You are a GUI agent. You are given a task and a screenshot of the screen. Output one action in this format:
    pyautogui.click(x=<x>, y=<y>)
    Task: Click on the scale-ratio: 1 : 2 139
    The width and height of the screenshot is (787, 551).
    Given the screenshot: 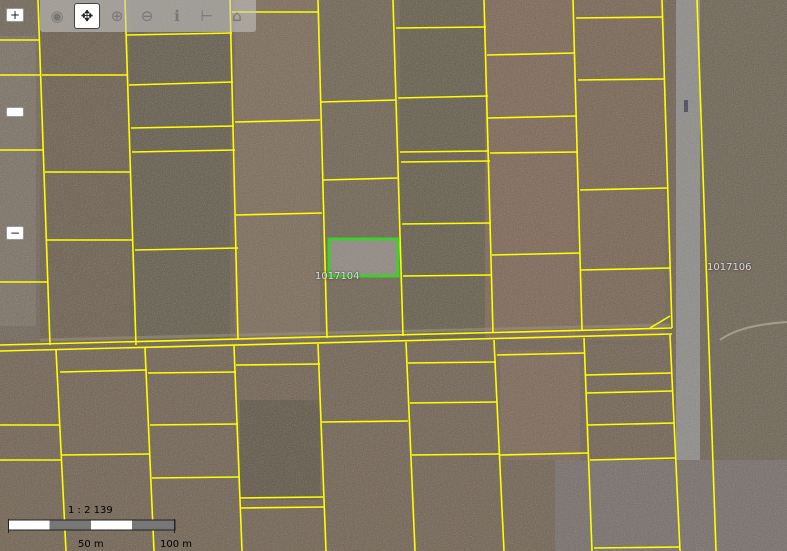 What is the action you would take?
    pyautogui.click(x=90, y=510)
    